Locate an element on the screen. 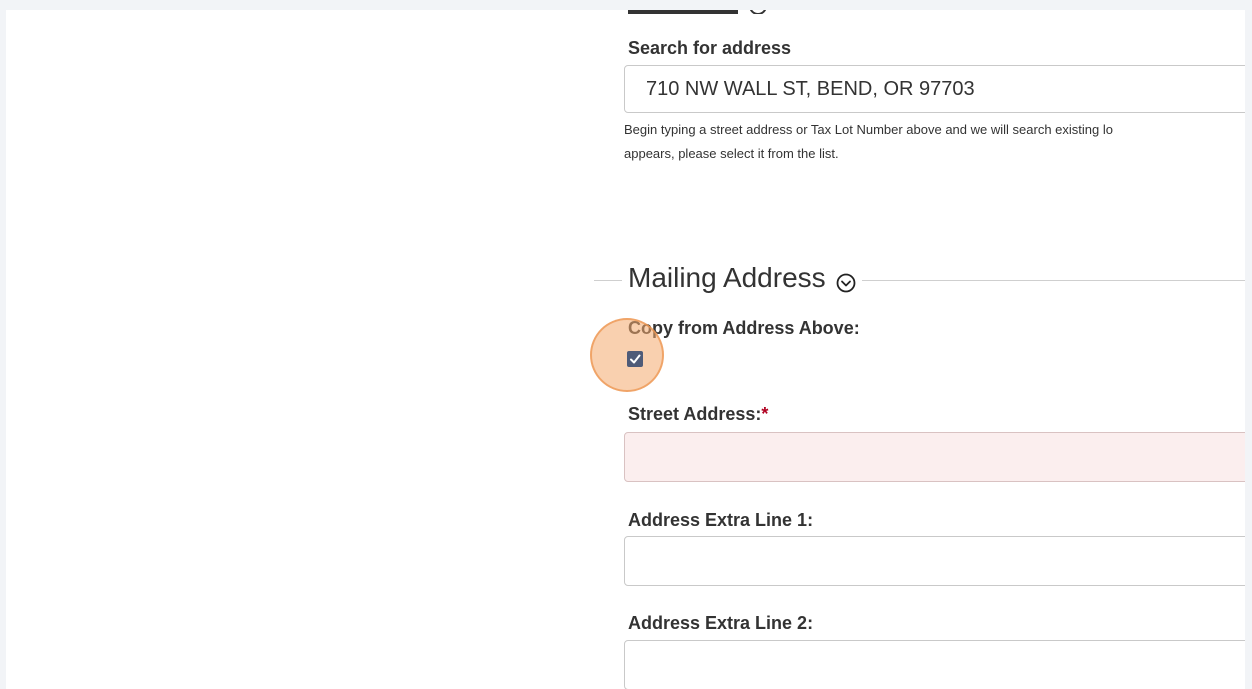  required-marker: * is located at coordinates (765, 414).